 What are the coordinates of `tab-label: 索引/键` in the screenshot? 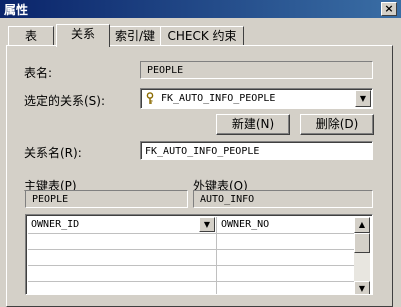 It's located at (135, 36).